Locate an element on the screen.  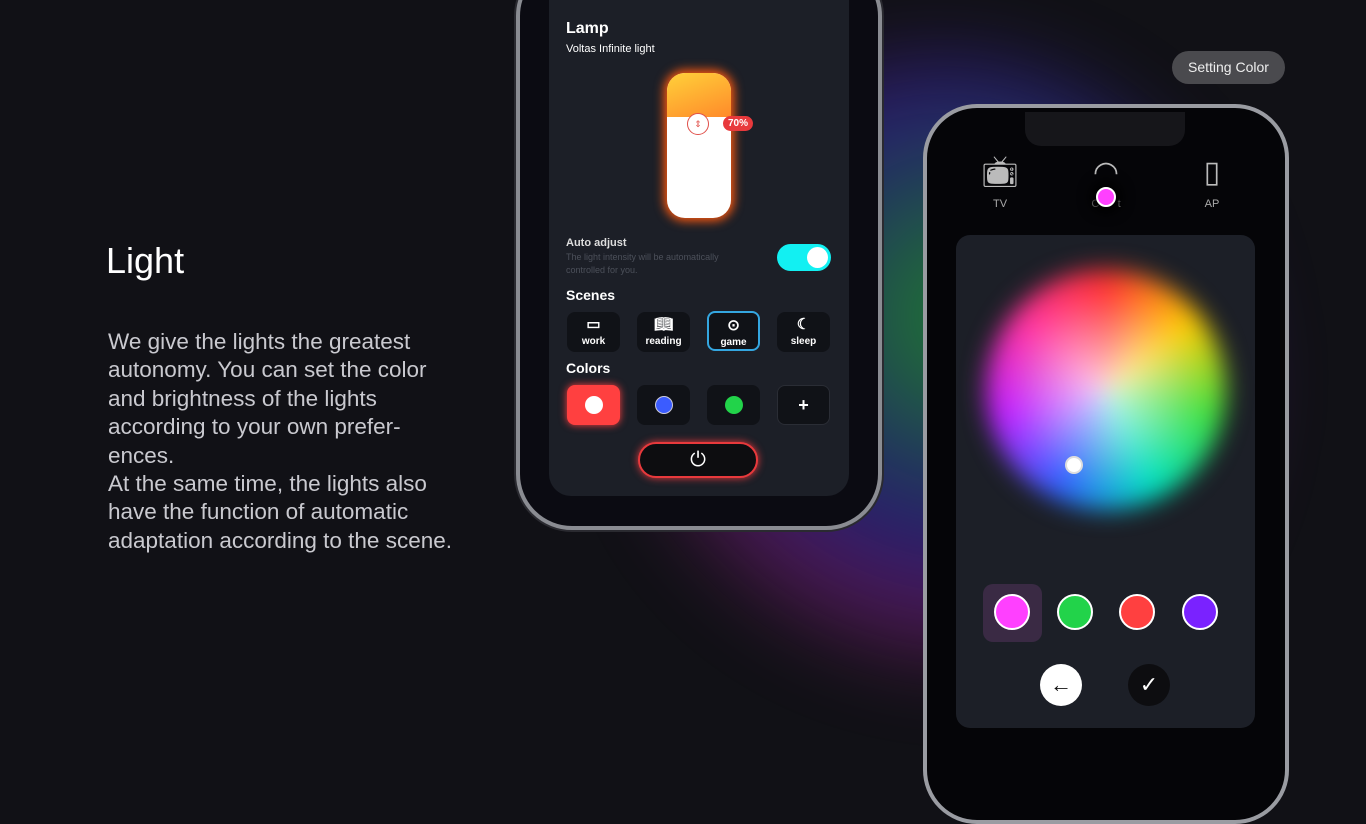
scene-reading: 📖︎ reading is located at coordinates (663, 332).